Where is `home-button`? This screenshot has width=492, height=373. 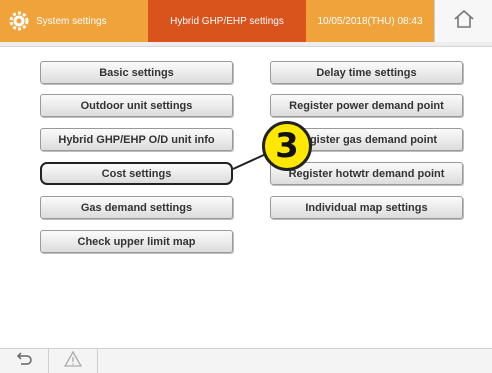
home-button is located at coordinates (463, 21).